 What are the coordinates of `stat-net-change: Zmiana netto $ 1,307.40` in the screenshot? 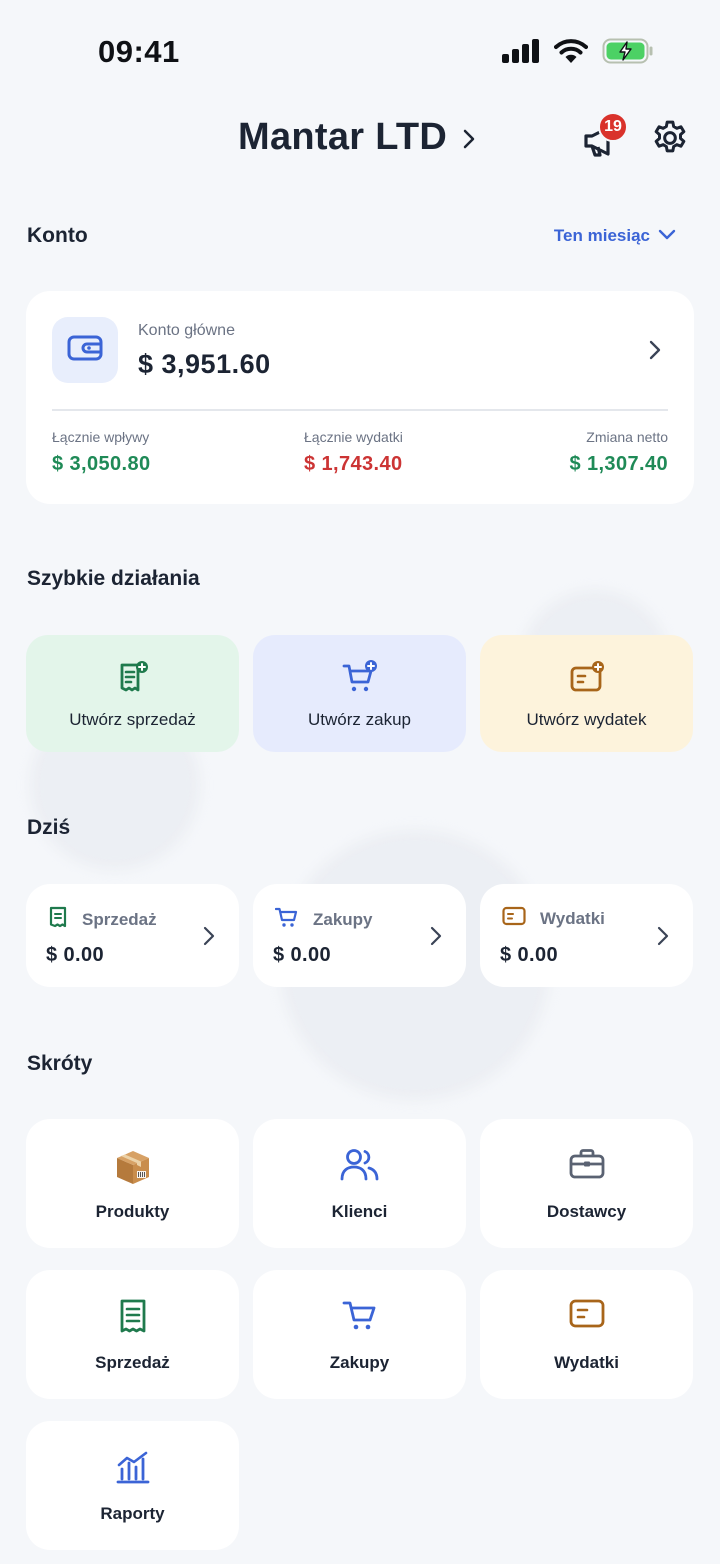 It's located at (618, 452).